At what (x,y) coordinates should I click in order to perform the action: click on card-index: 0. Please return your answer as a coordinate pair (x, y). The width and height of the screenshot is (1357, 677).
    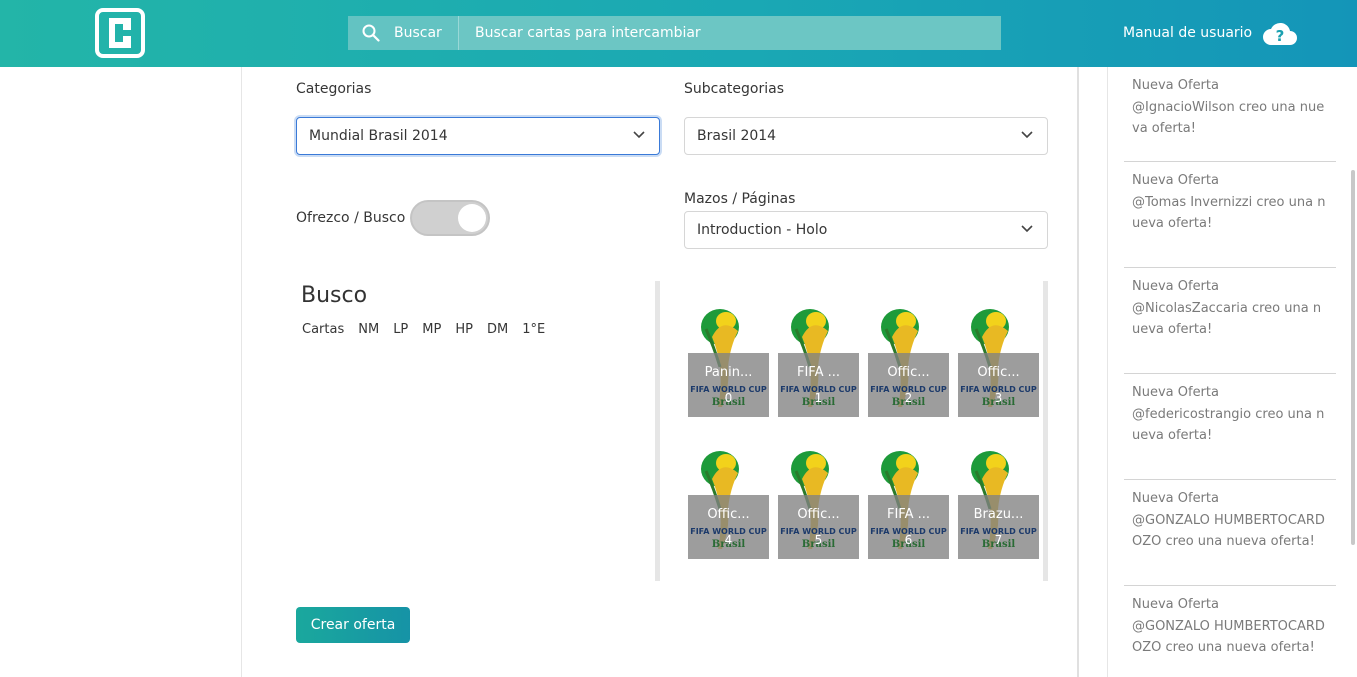
    Looking at the image, I should click on (728, 398).